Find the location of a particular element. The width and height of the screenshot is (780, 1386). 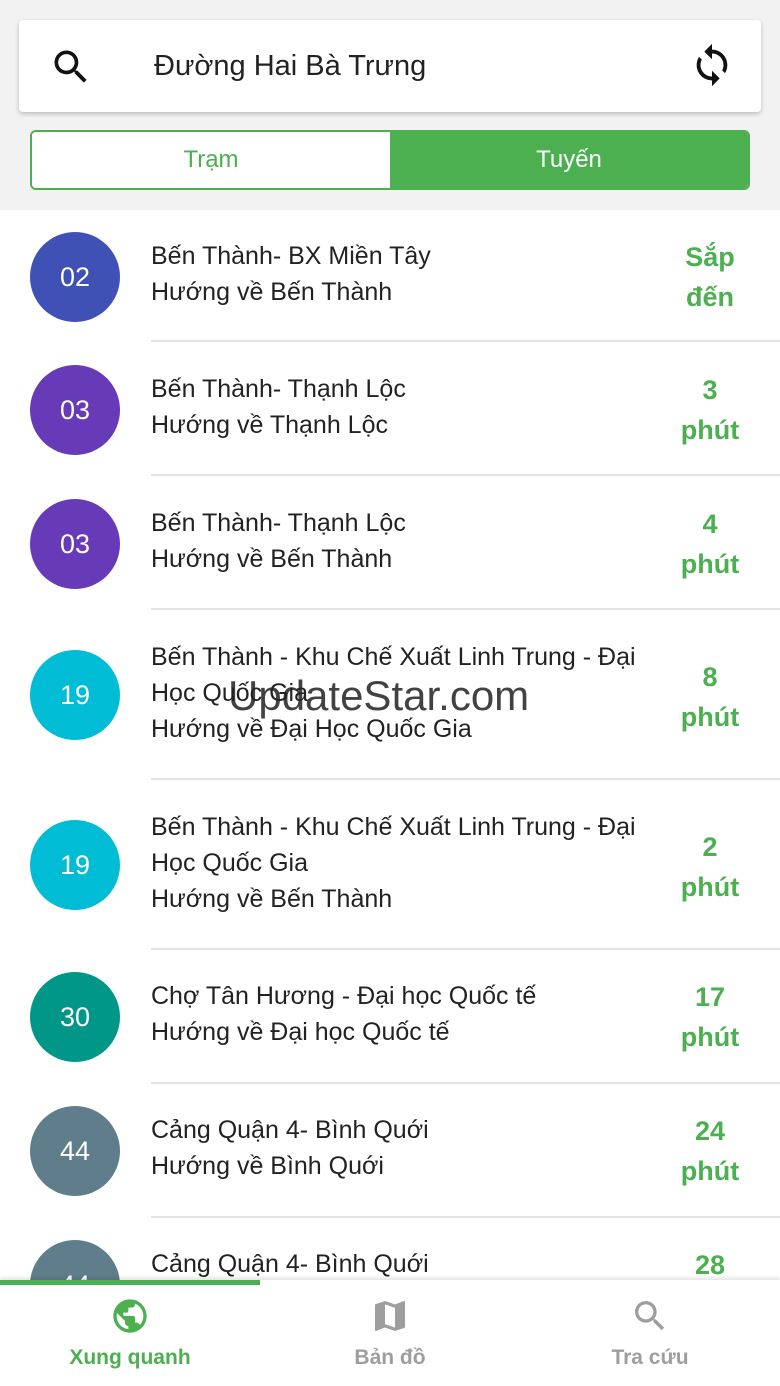

nav-xung-quanh: Xung quanh is located at coordinates (130, 1333).